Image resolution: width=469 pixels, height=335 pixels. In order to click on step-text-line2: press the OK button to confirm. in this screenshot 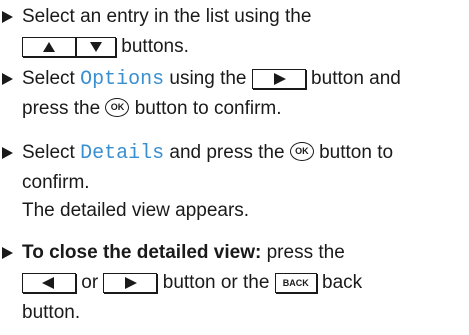, I will do `click(152, 109)`.